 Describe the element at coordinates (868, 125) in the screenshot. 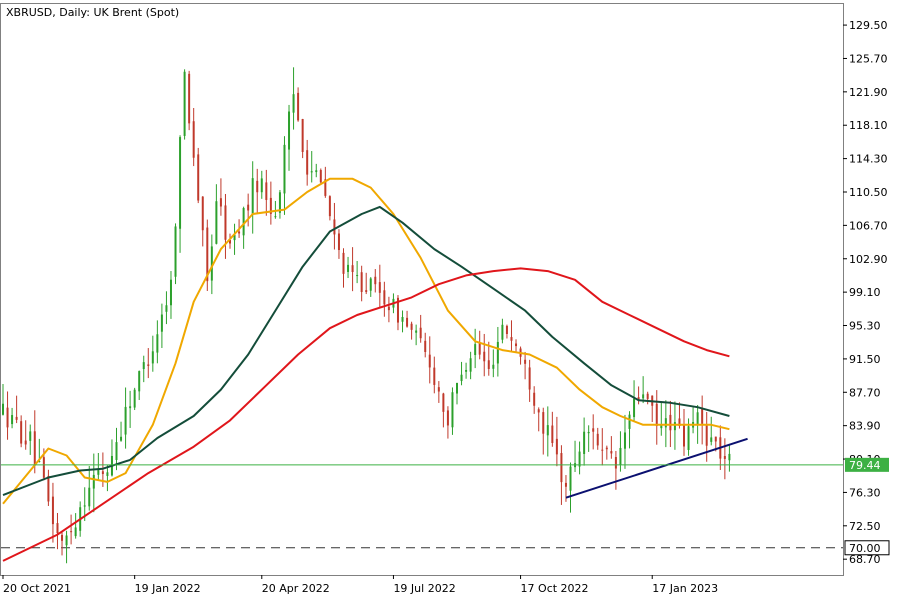

I see `y-tick-label: 118.10` at that location.